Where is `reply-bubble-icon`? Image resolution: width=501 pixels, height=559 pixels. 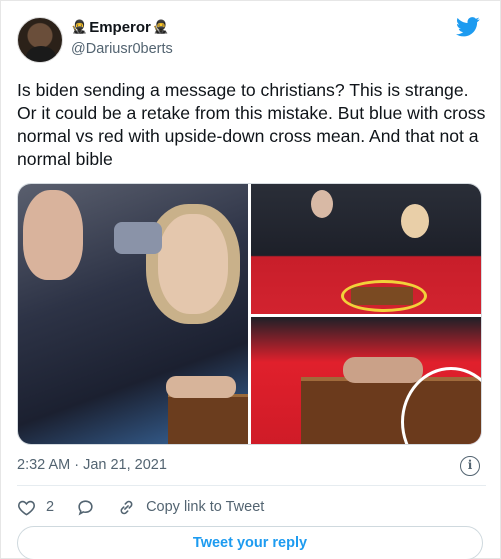 reply-bubble-icon is located at coordinates (85, 507).